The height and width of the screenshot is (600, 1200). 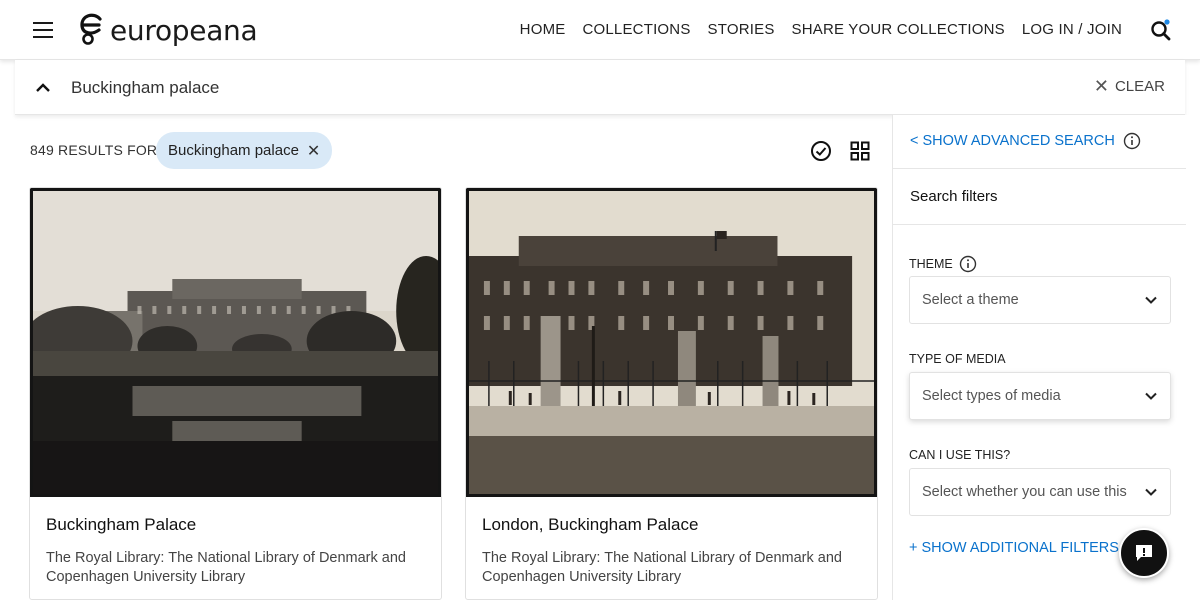 I want to click on logo-text: europeana, so click(x=184, y=30).